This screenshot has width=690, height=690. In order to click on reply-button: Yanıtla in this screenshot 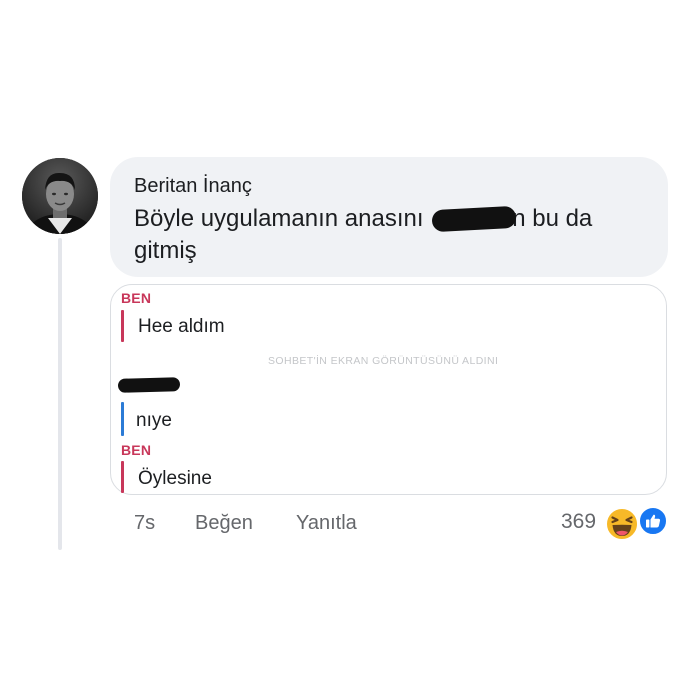, I will do `click(326, 523)`.